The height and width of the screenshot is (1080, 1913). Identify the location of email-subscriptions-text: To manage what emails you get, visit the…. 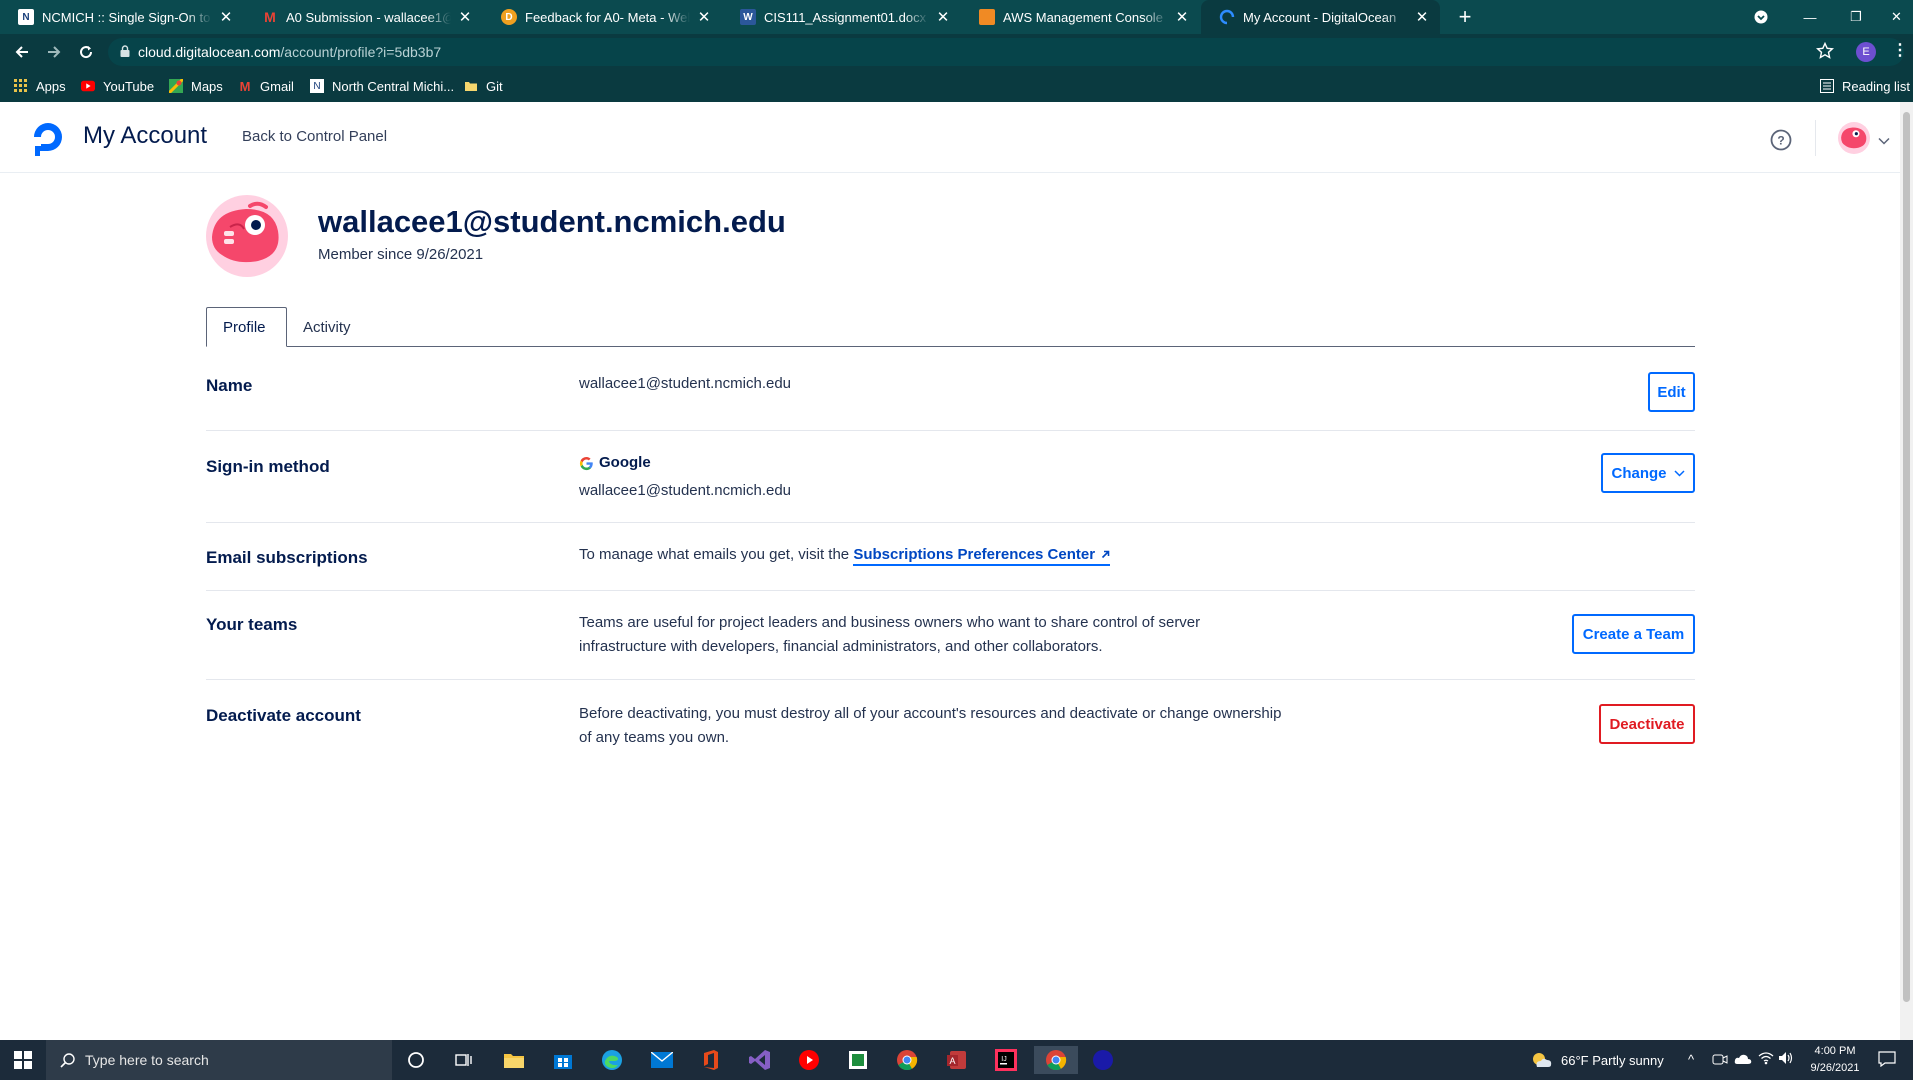
(845, 555).